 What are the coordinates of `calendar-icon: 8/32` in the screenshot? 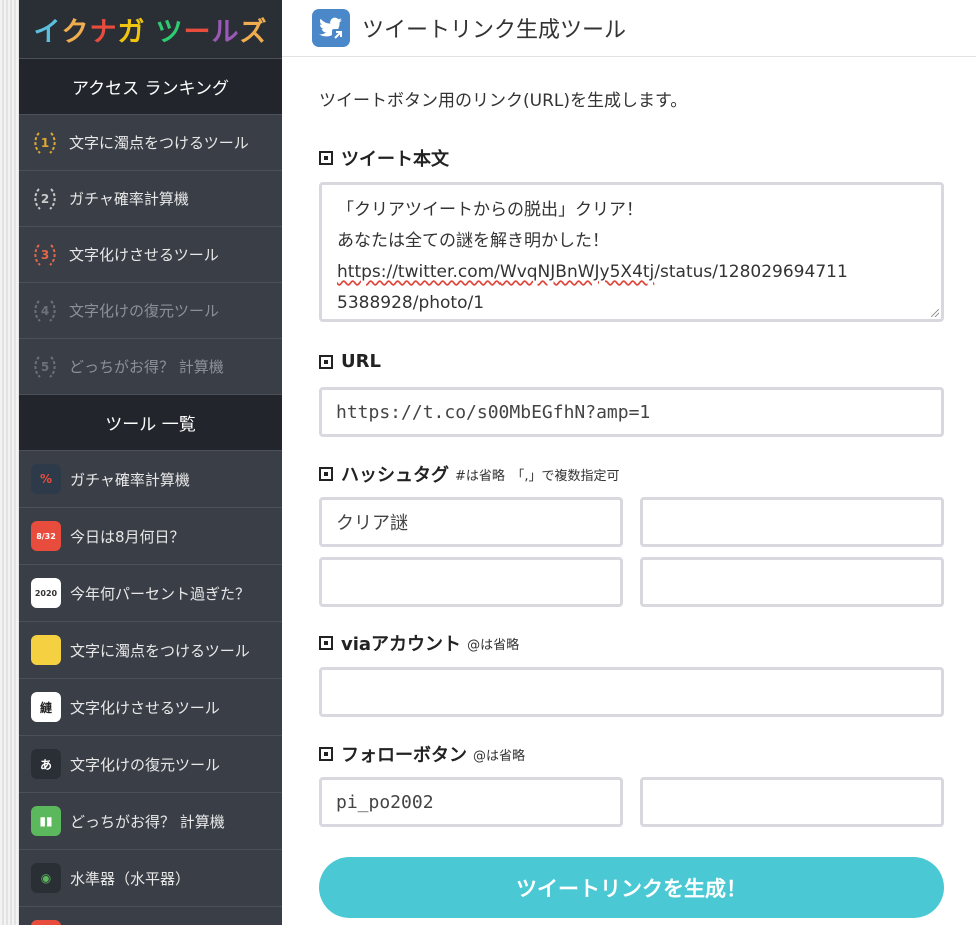 It's located at (46, 536).